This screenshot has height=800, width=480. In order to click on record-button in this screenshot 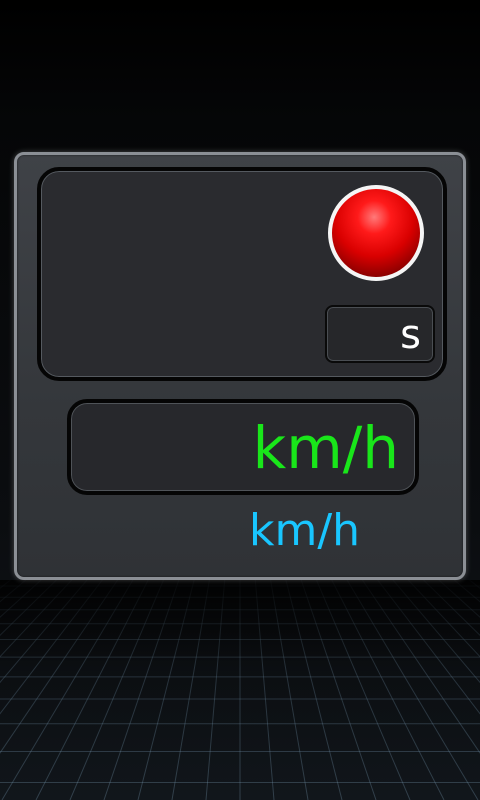, I will do `click(376, 233)`.